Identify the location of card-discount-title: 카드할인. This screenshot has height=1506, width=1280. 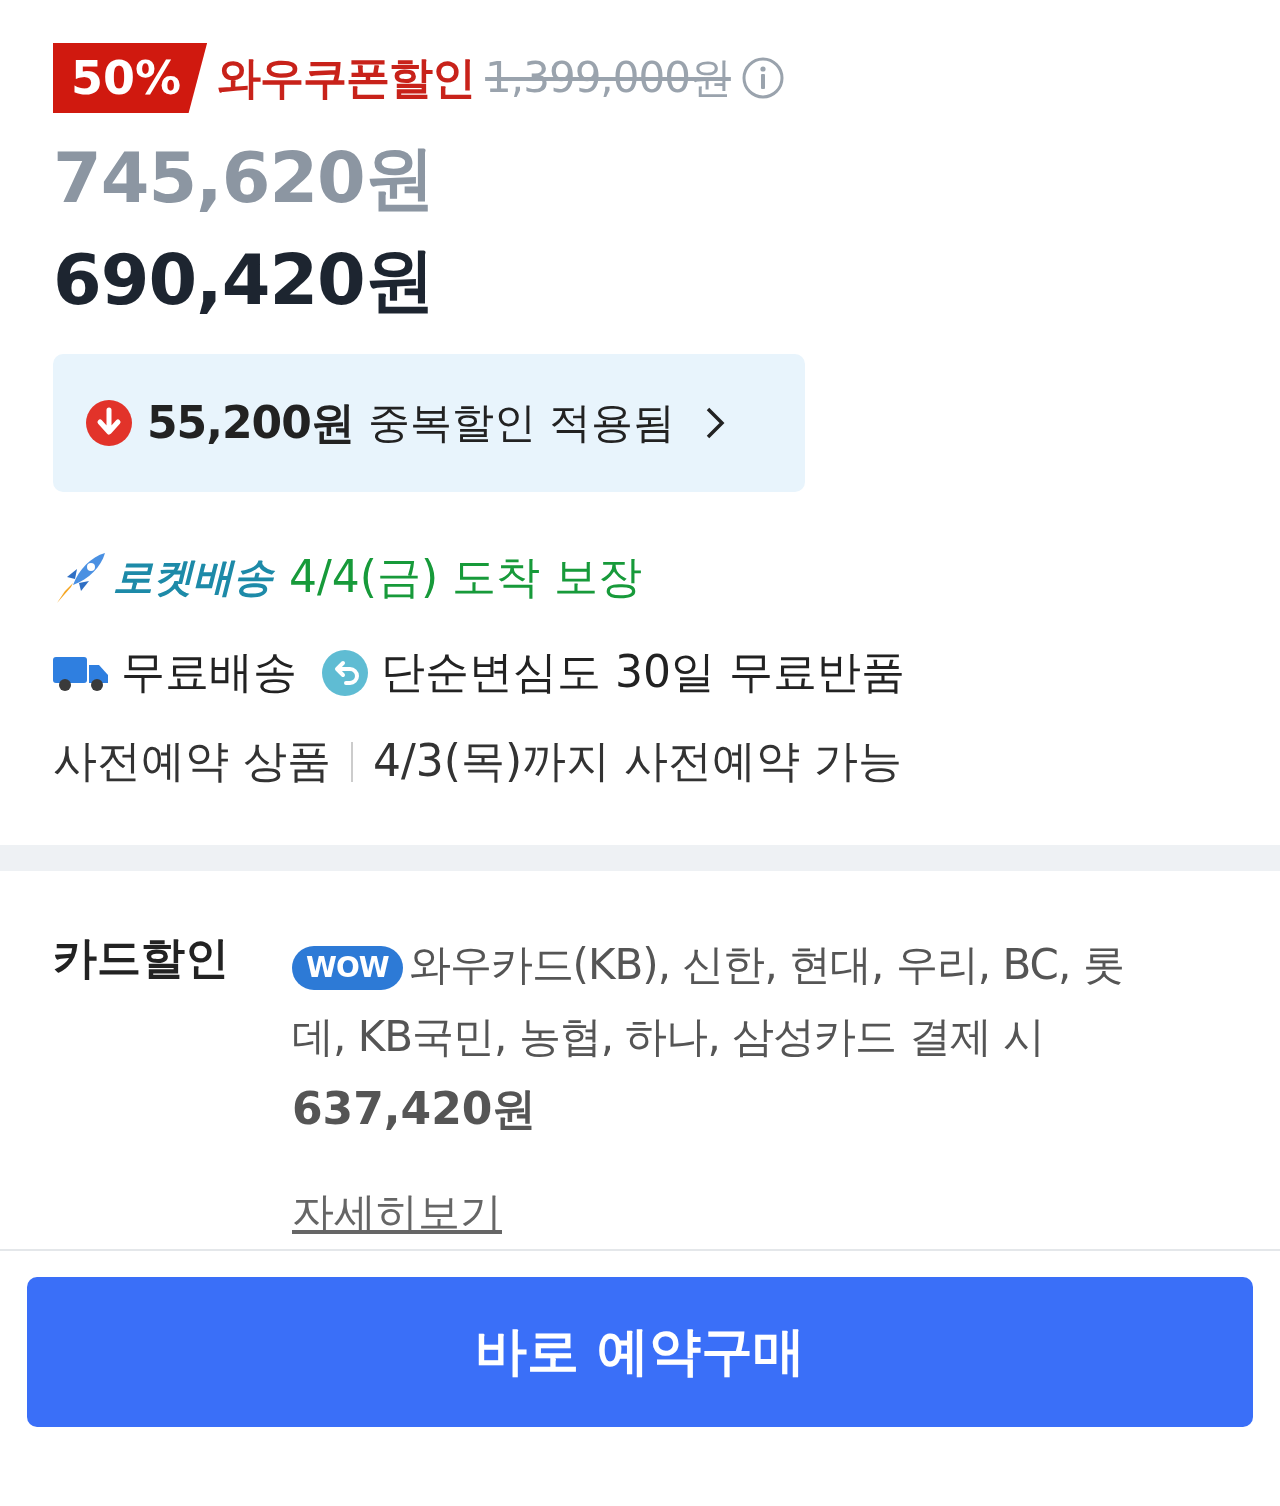
(141, 958).